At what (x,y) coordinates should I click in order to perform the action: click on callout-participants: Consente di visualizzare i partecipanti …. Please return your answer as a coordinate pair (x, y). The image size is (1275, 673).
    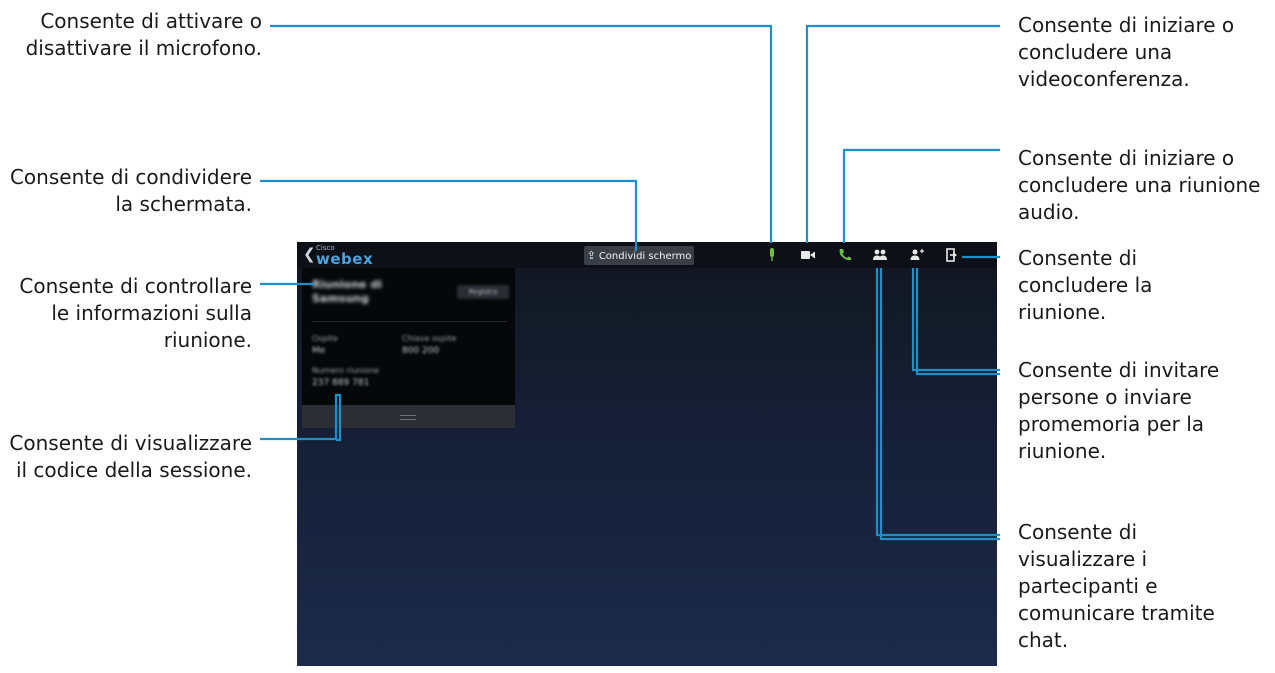
    Looking at the image, I should click on (1116, 586).